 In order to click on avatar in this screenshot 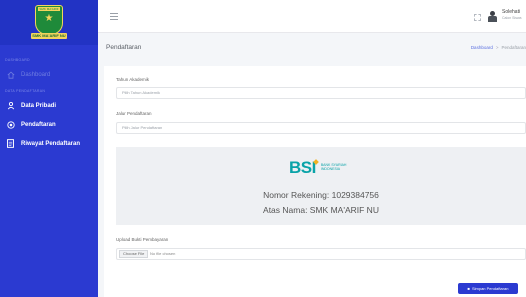, I will do `click(492, 16)`.